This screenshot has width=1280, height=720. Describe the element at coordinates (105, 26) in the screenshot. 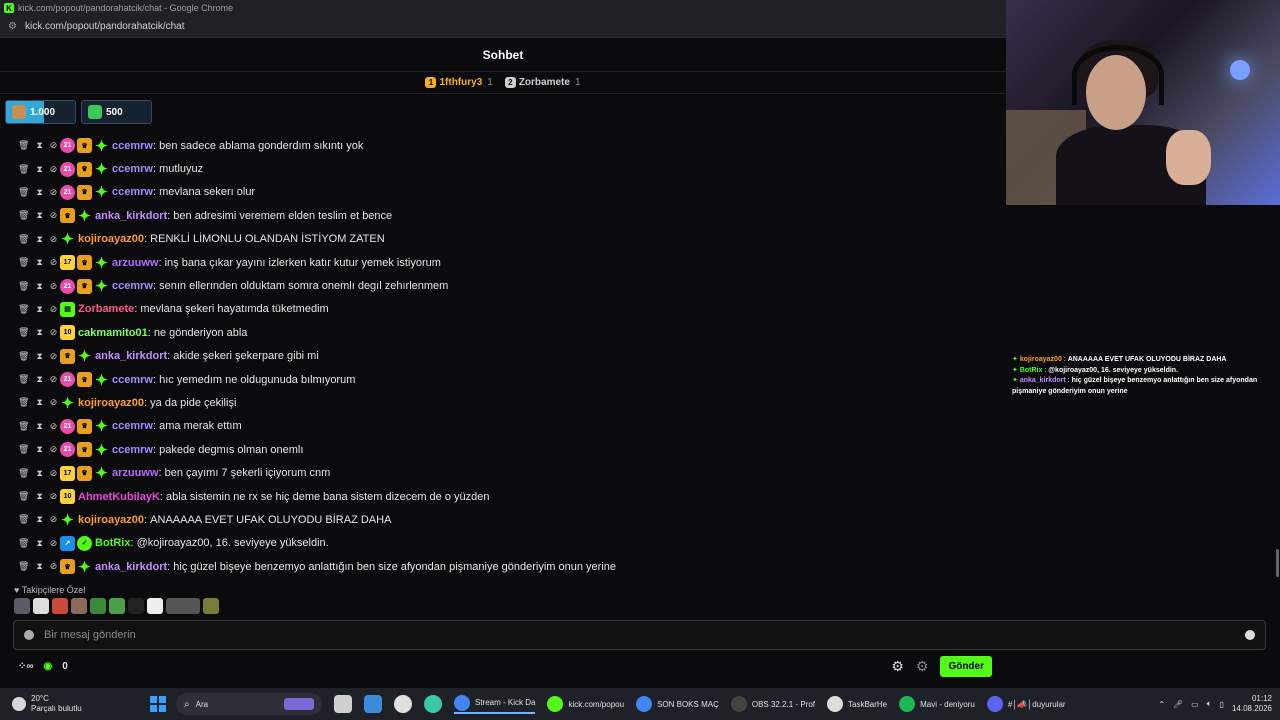

I see `url-text: kick.com/popout/pandorahatcik/chat` at that location.